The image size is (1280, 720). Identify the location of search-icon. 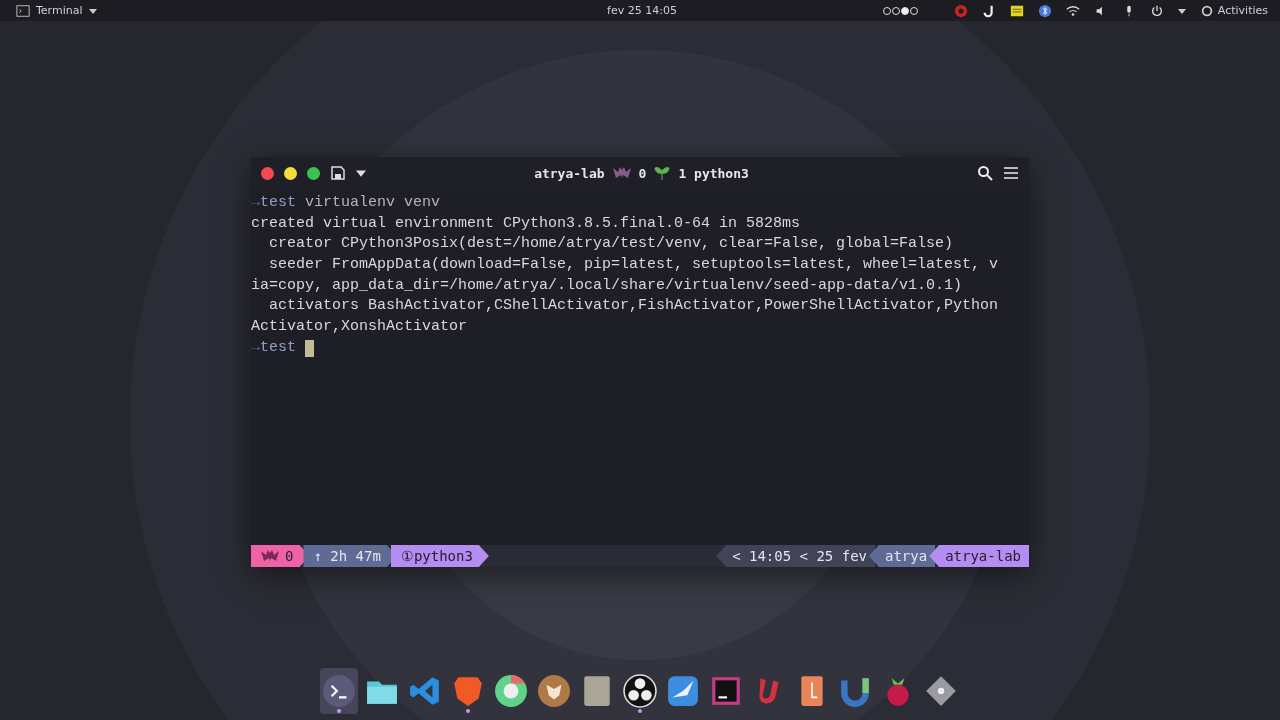
(985, 173).